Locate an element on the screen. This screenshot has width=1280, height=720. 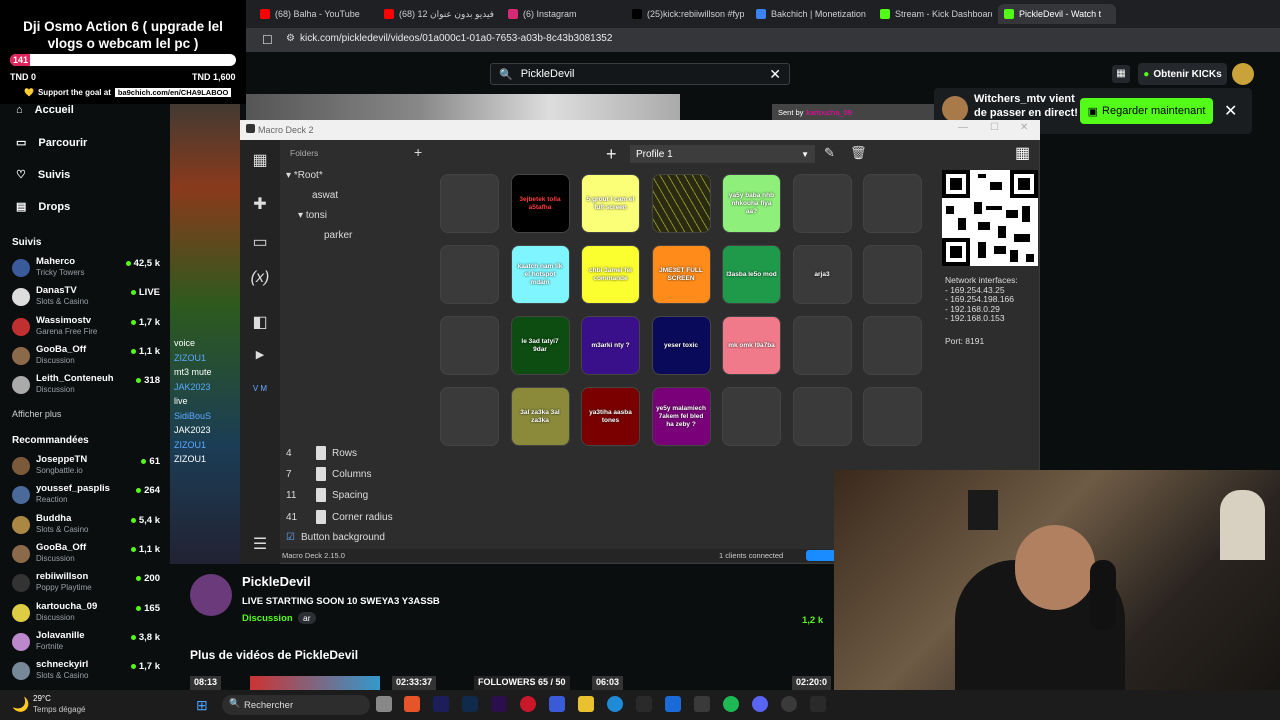
folder-root: ▾ *Root* is located at coordinates (304, 175).